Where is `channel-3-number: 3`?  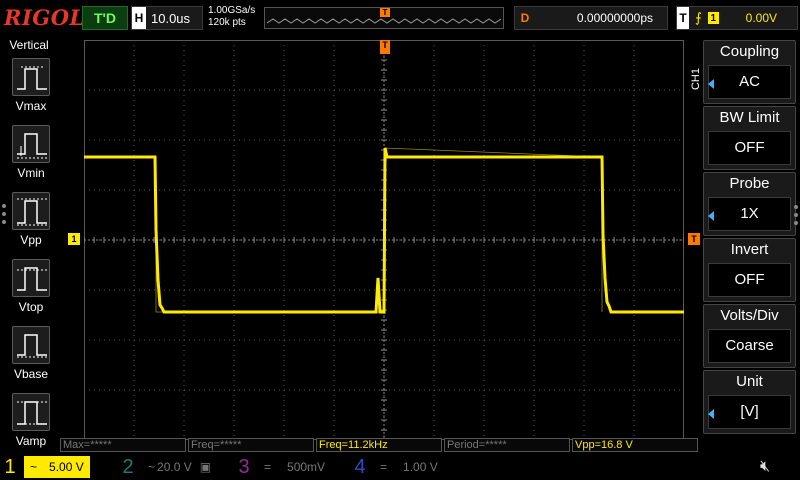
channel-3-number: 3 is located at coordinates (244, 466).